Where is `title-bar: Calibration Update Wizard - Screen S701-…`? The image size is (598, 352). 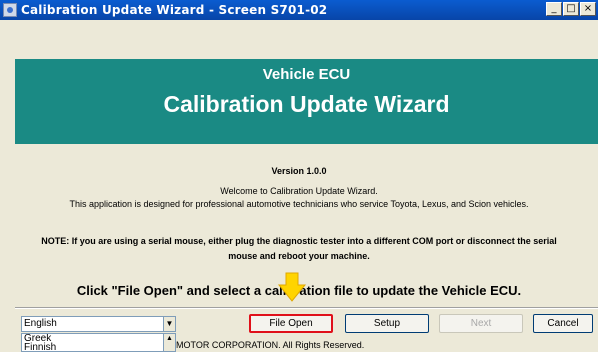 title-bar: Calibration Update Wizard - Screen S701-… is located at coordinates (299, 10).